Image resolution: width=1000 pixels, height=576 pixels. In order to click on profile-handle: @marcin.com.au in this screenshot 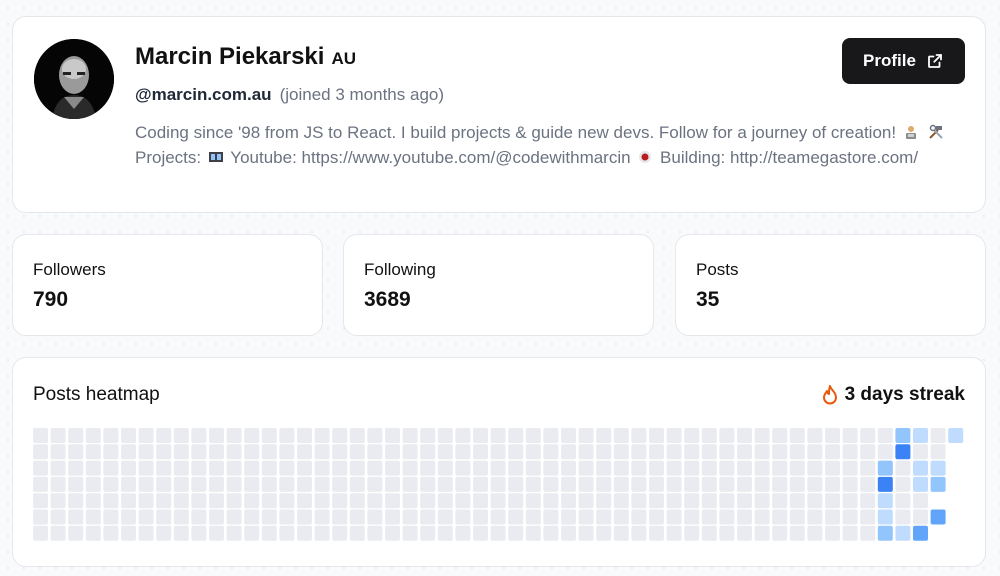, I will do `click(203, 94)`.